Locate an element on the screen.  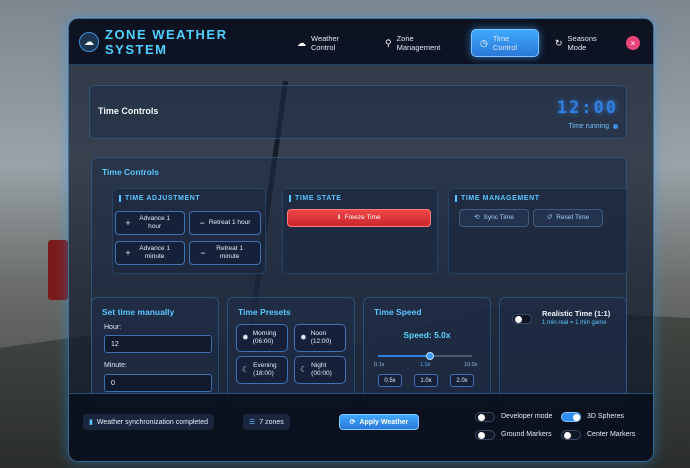
speed-slider is located at coordinates (425, 356).